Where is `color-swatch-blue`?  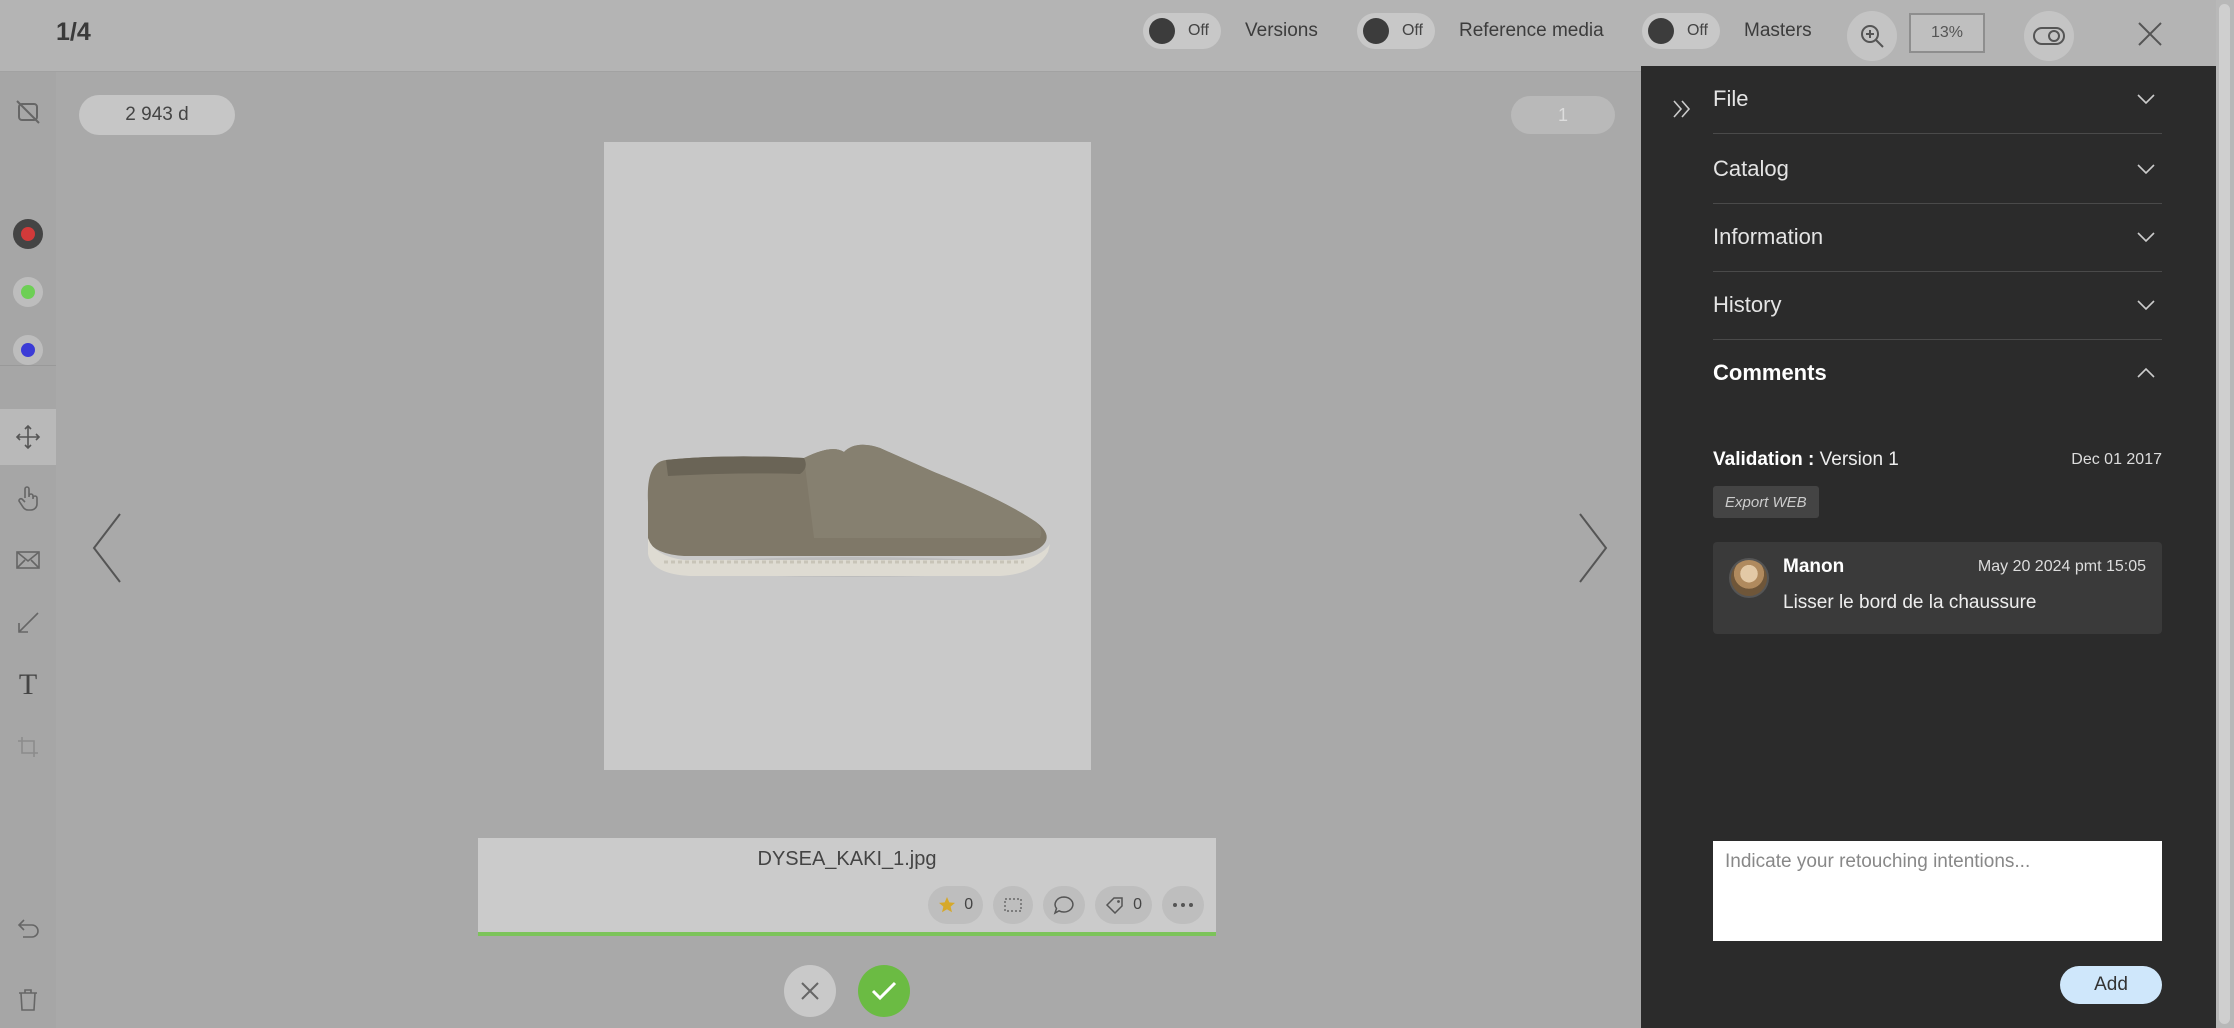
color-swatch-blue is located at coordinates (28, 350).